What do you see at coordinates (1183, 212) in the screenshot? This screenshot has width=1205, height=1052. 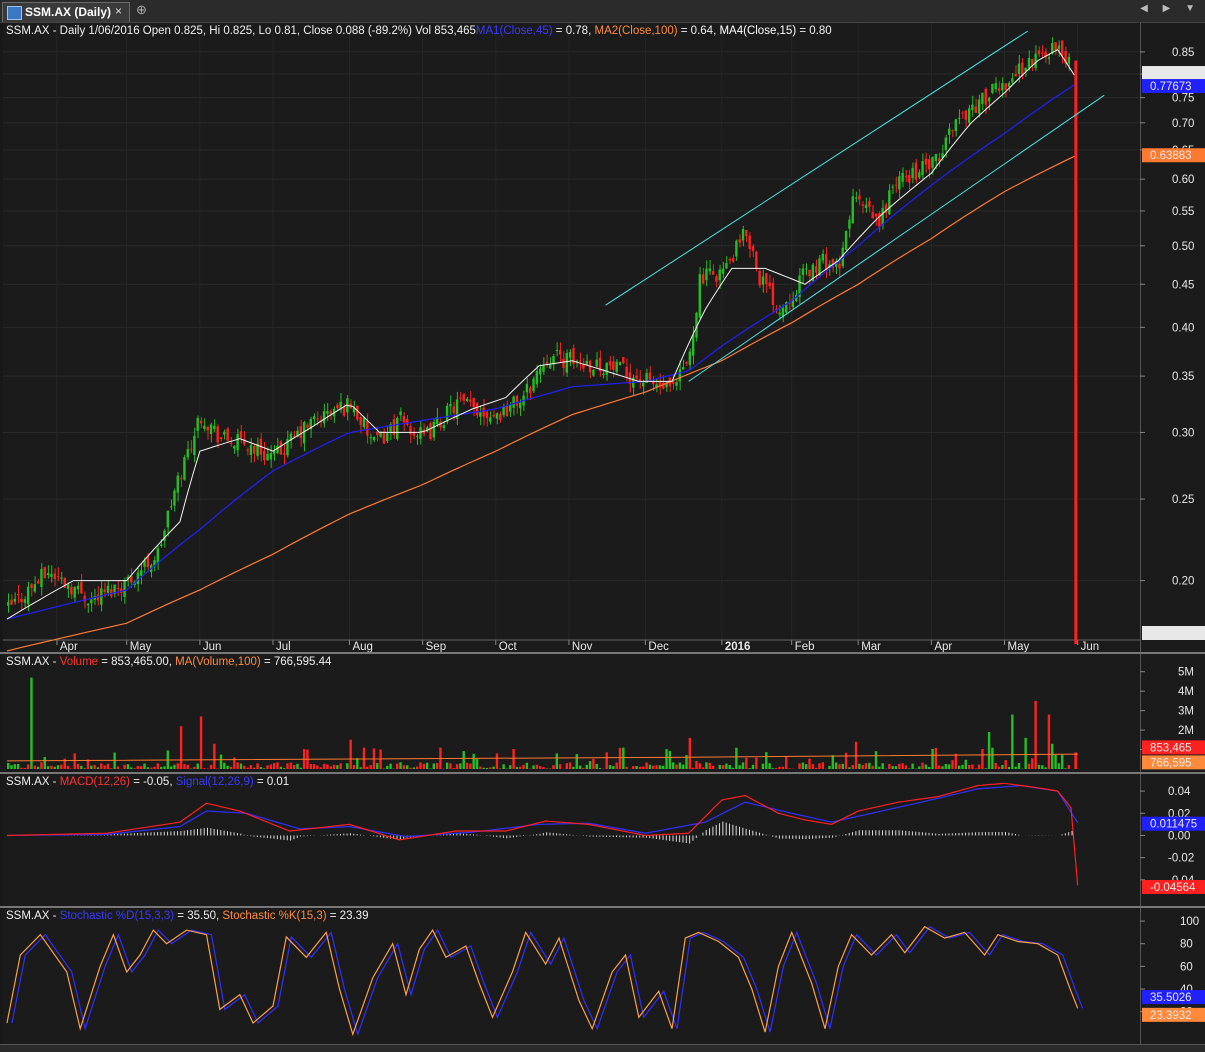 I see `price-tick-label: 0.55` at bounding box center [1183, 212].